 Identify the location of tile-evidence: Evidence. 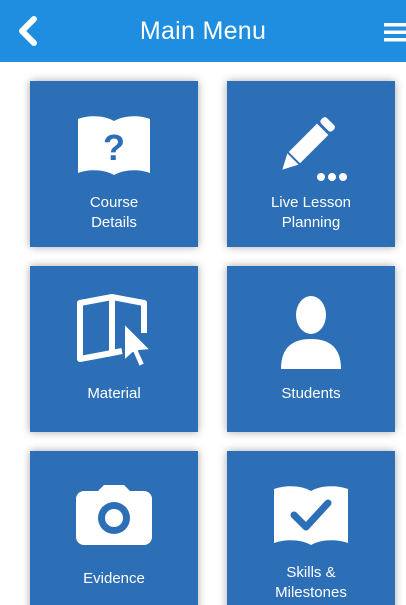
(114, 528).